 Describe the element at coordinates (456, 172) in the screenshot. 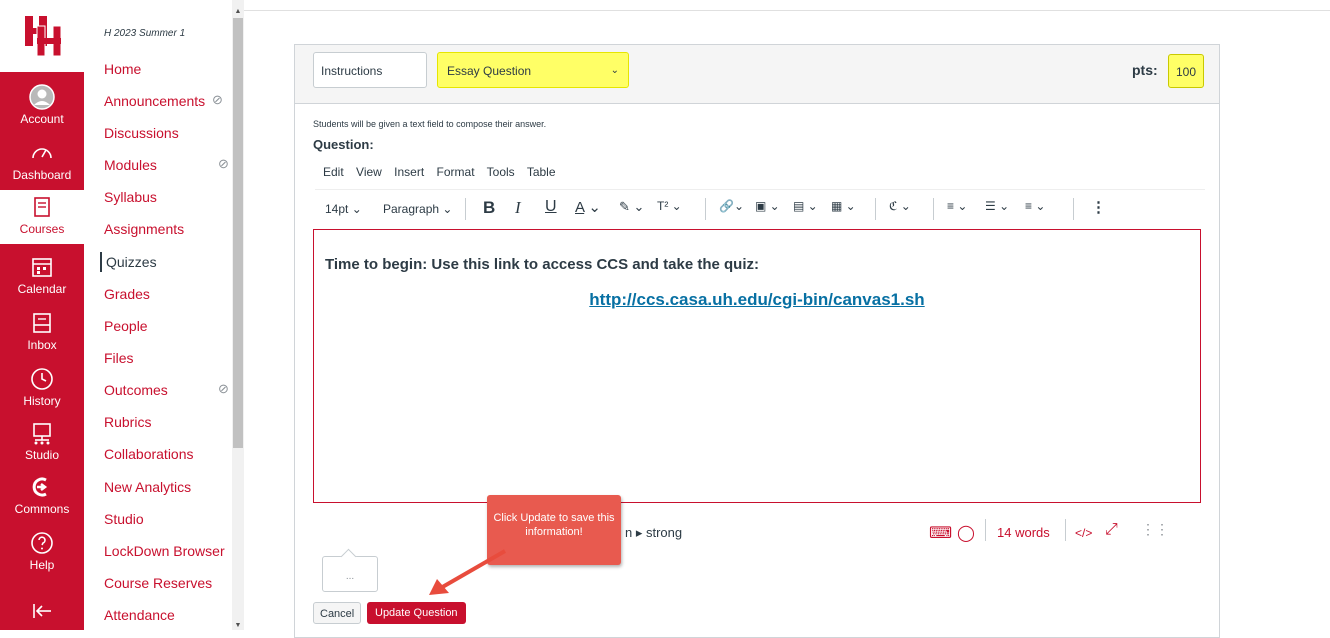

I see `menu-format: Format` at that location.